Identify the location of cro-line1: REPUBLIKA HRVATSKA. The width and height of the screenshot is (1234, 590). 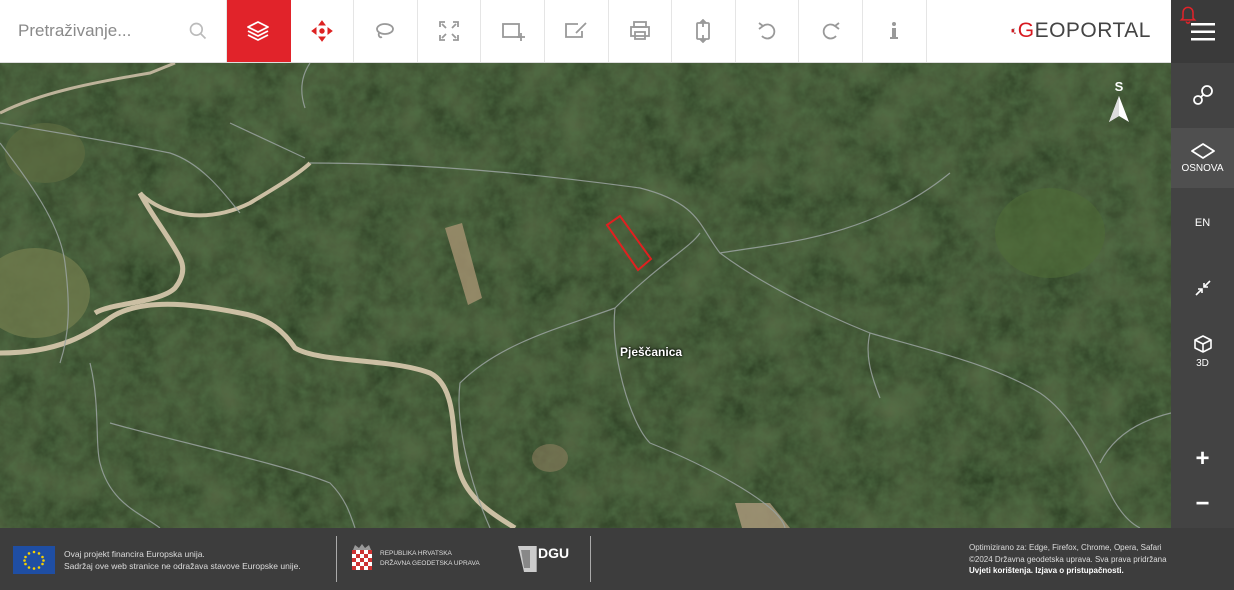
(416, 553).